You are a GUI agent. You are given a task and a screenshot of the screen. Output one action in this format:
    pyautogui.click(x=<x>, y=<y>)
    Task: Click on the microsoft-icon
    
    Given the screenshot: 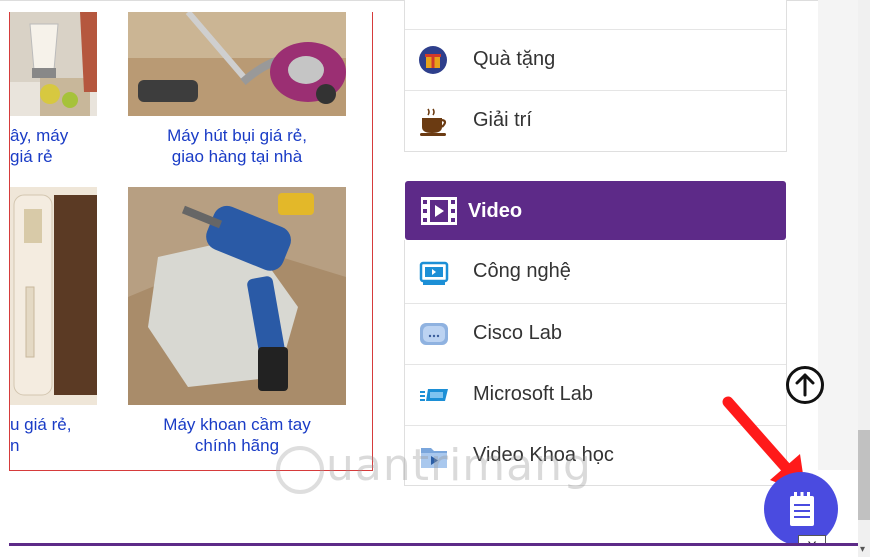 What is the action you would take?
    pyautogui.click(x=433, y=395)
    